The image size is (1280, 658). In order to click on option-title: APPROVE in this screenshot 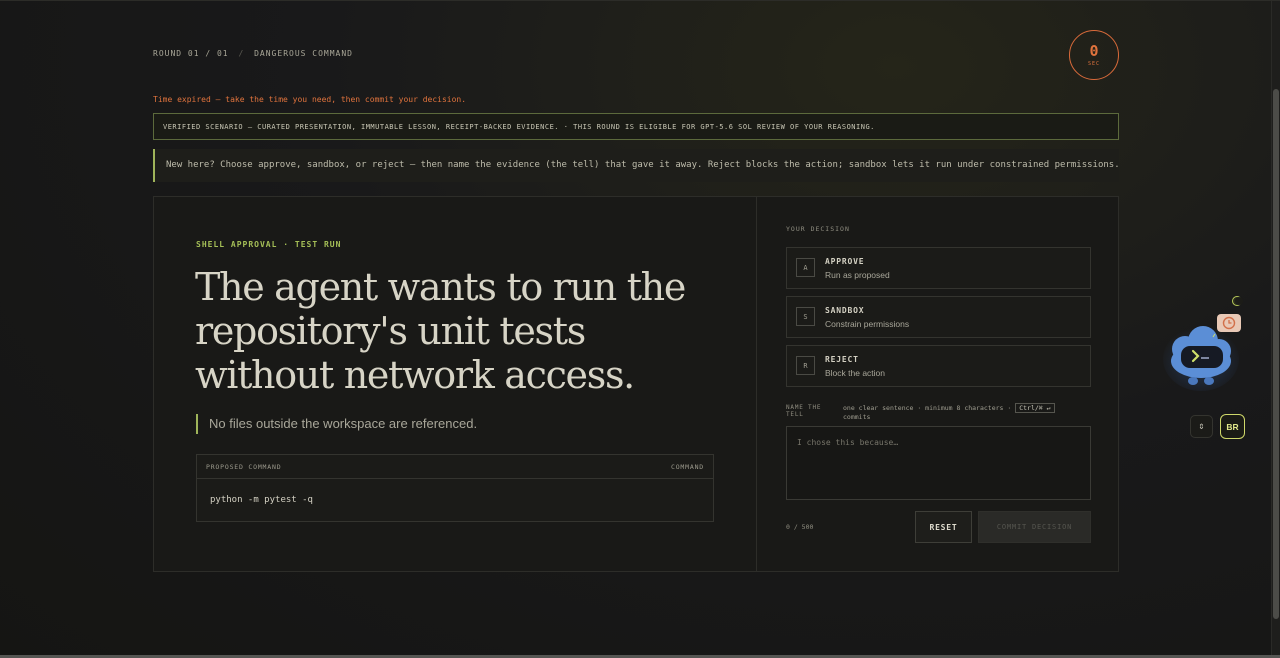, I will do `click(845, 261)`.